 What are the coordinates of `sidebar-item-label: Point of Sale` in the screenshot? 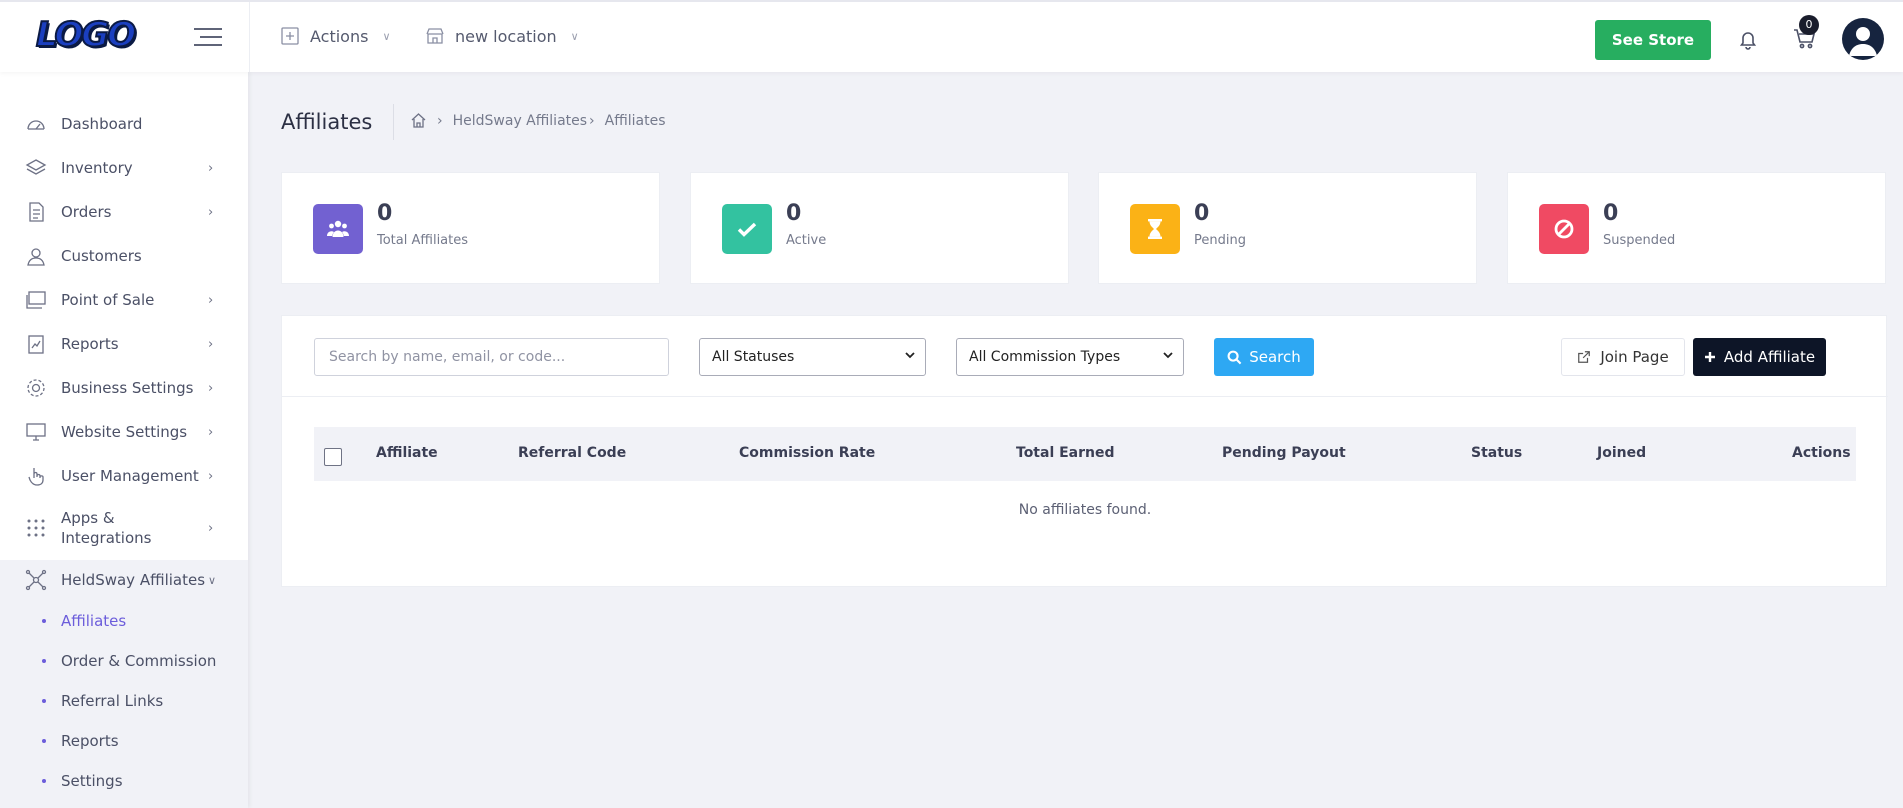 It's located at (108, 300).